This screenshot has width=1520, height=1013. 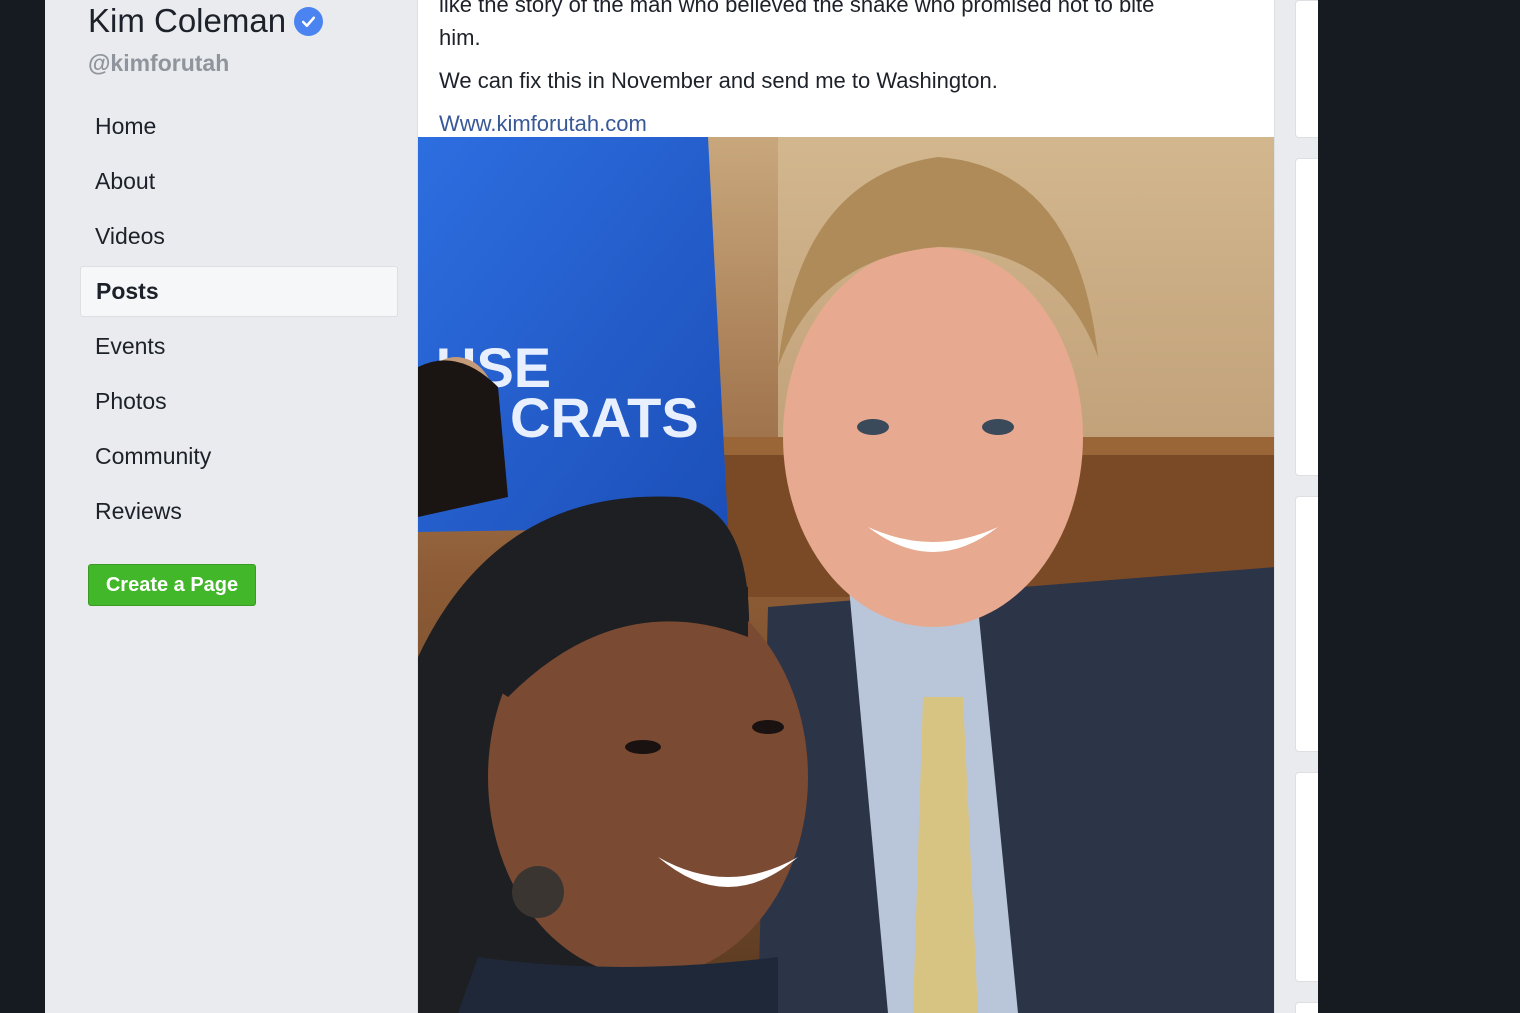 What do you see at coordinates (127, 291) in the screenshot?
I see `nav-item-label: Posts` at bounding box center [127, 291].